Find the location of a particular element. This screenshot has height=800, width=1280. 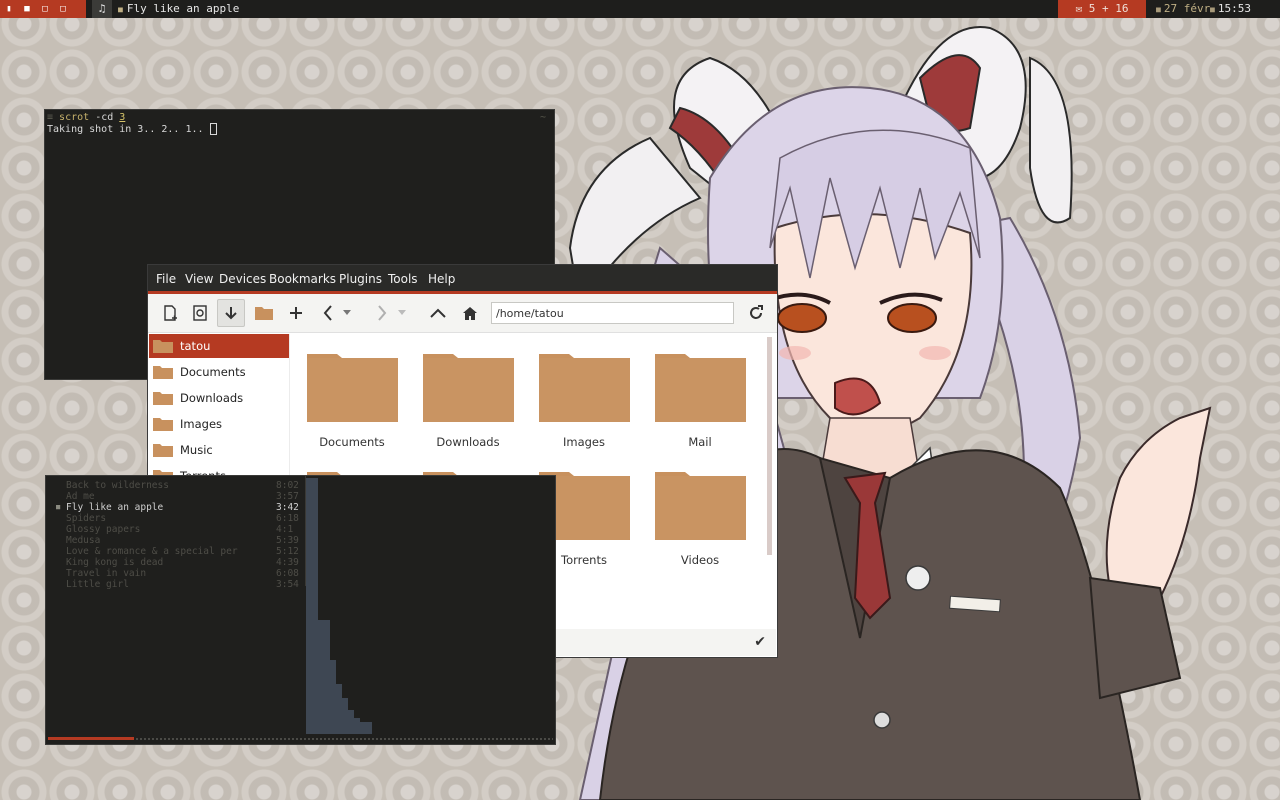

toolbar is located at coordinates (462, 313).